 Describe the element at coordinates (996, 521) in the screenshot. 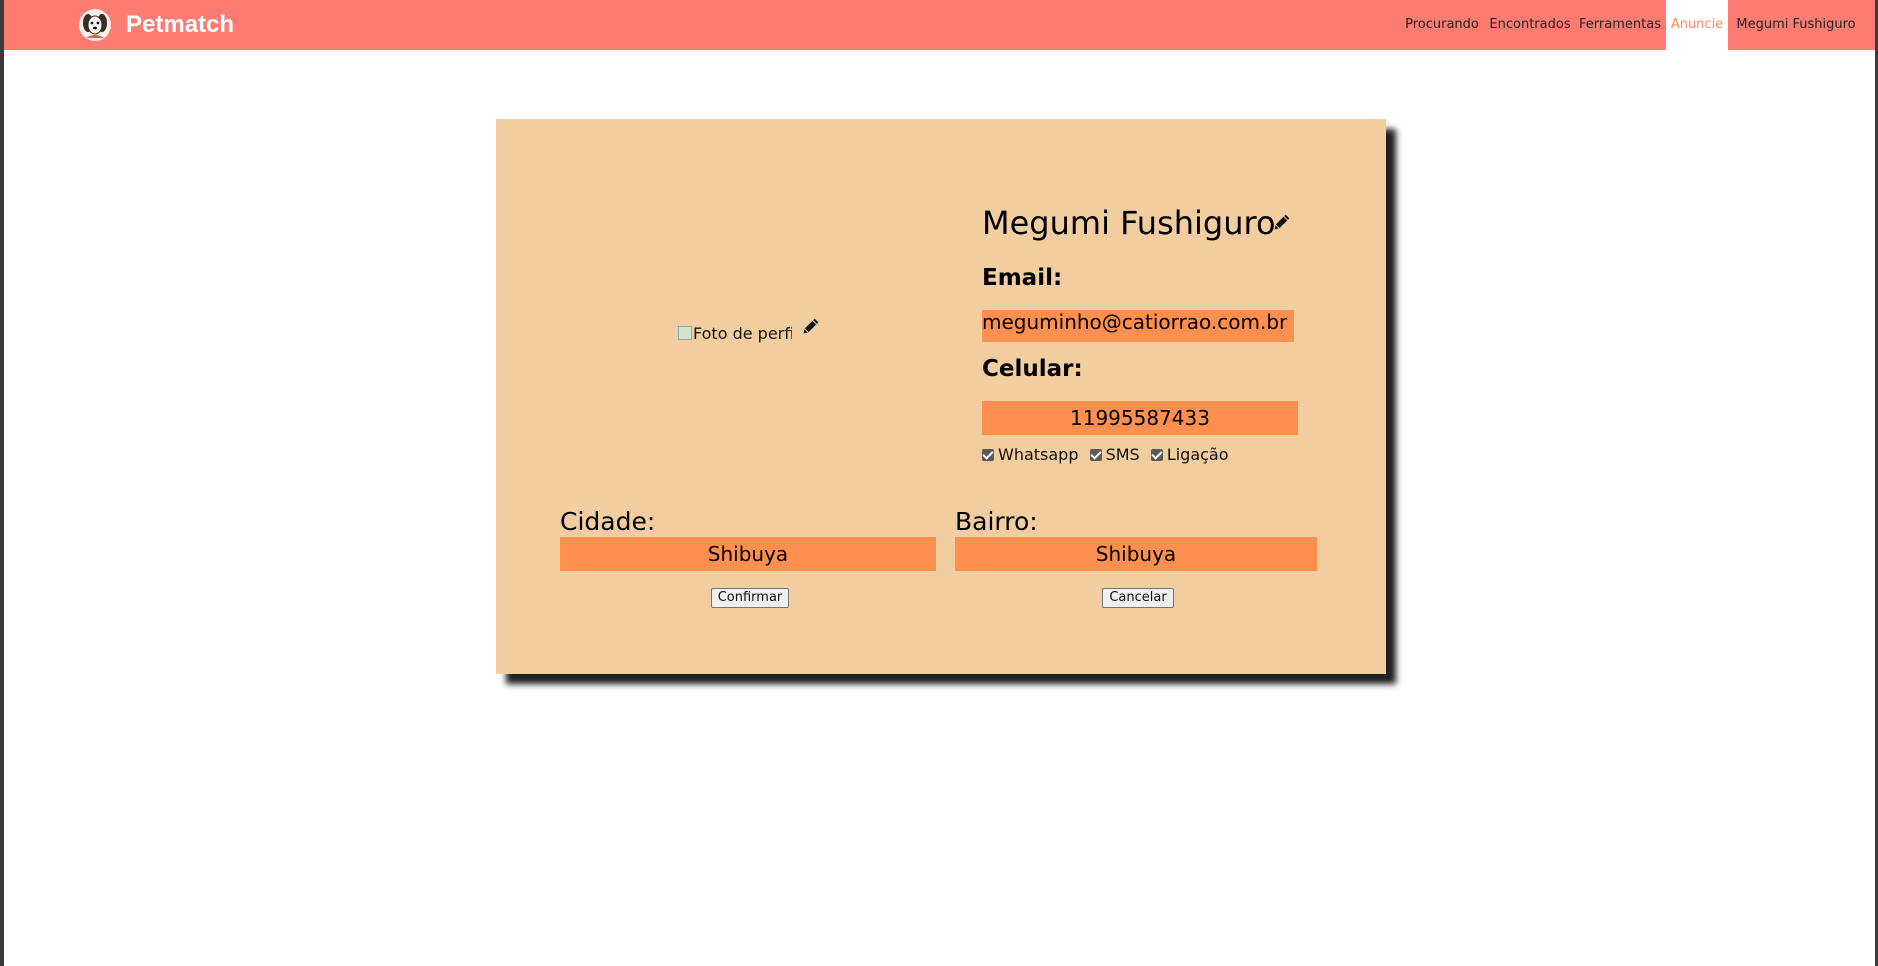

I see `district-label: Bairro:` at that location.